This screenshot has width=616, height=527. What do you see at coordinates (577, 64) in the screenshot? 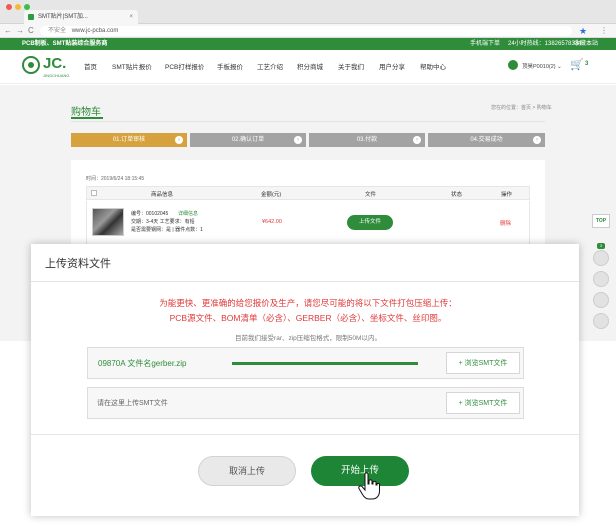
I see `cart-icon: 🛒` at bounding box center [577, 64].